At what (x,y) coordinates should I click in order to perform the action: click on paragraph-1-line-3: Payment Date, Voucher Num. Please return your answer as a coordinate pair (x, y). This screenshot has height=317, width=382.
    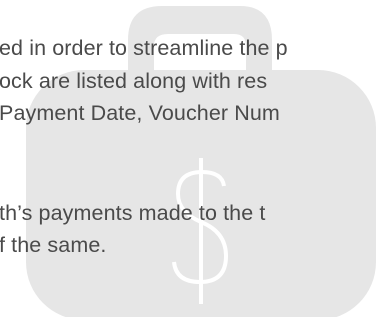
    Looking at the image, I should click on (140, 113).